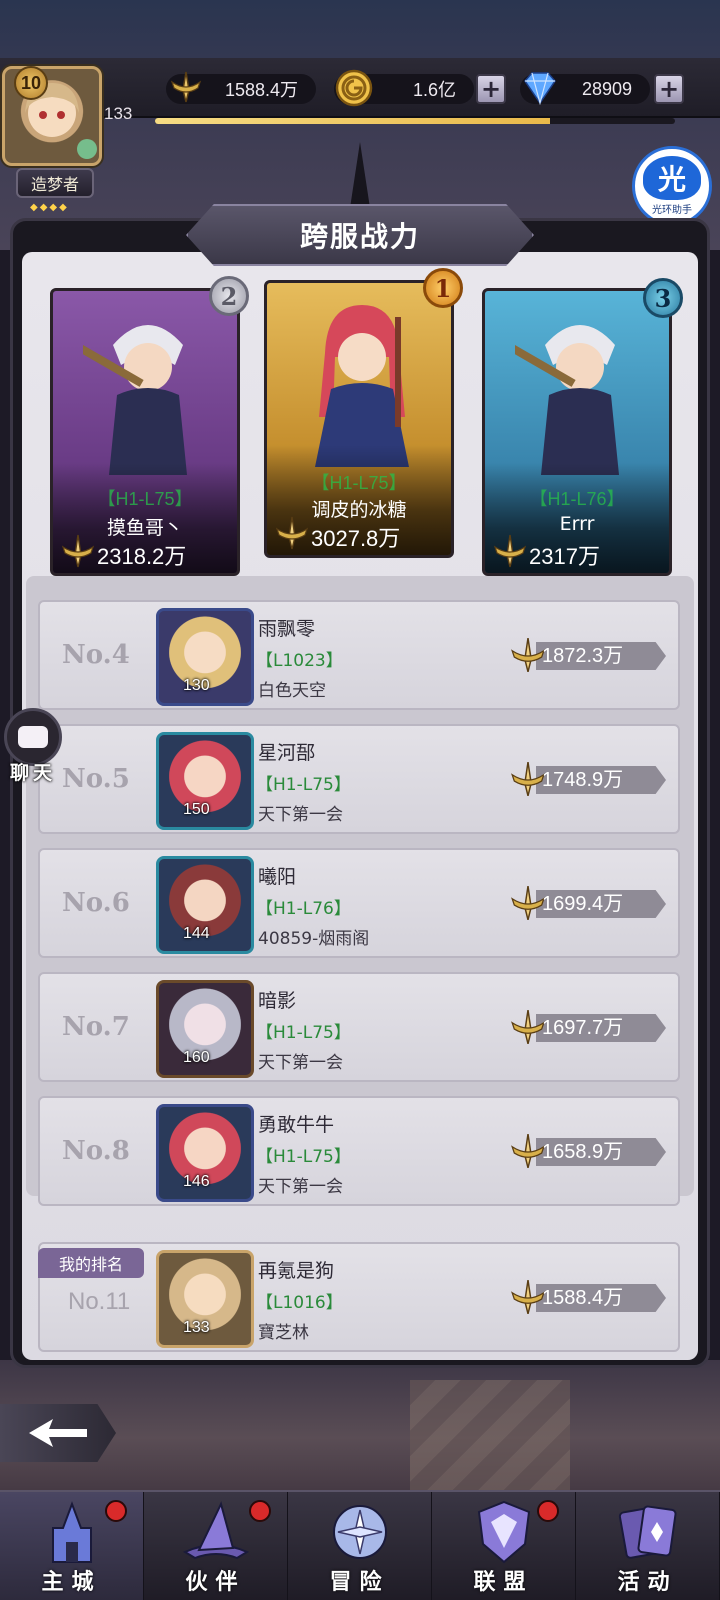 This screenshot has width=720, height=1600. What do you see at coordinates (583, 1298) in the screenshot?
I see `power-value: 1588.4万` at bounding box center [583, 1298].